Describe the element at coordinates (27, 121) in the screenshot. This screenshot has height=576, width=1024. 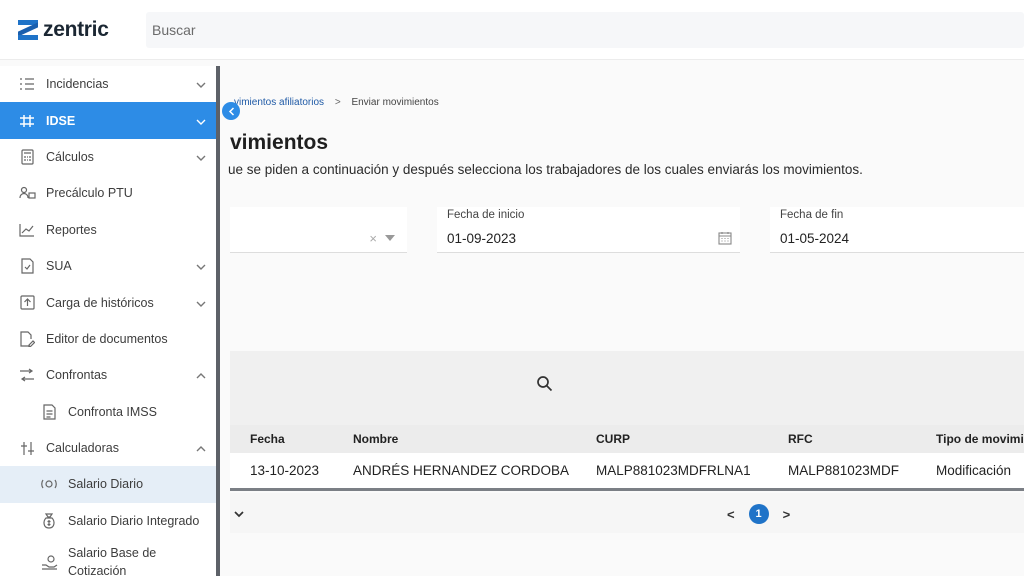
I see `arrows-icon` at that location.